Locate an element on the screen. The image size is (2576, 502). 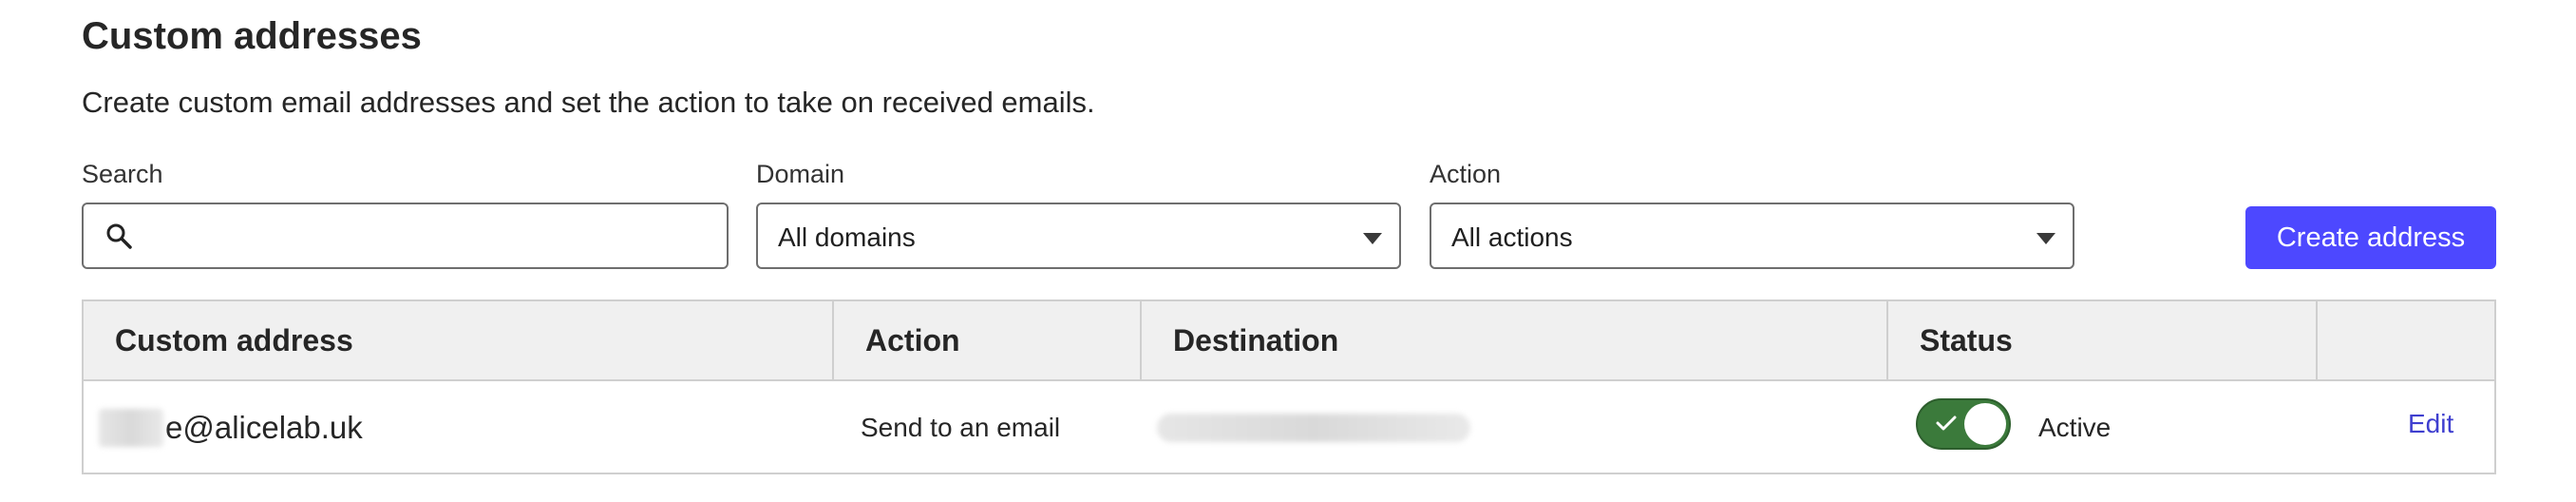
action-cell: Send to an email is located at coordinates (961, 427).